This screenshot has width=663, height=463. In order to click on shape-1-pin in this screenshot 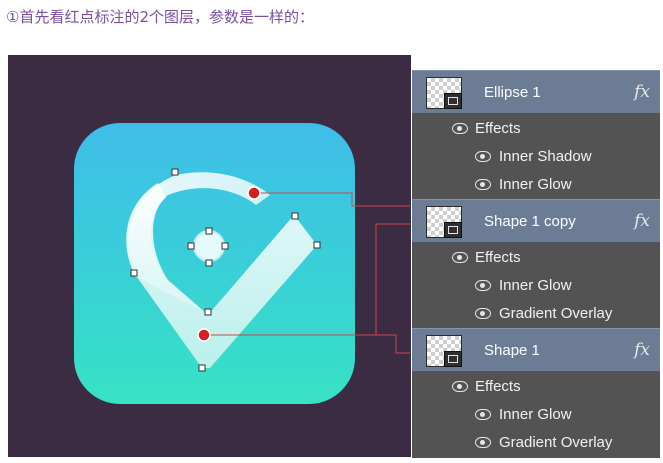, I will do `click(221, 275)`.